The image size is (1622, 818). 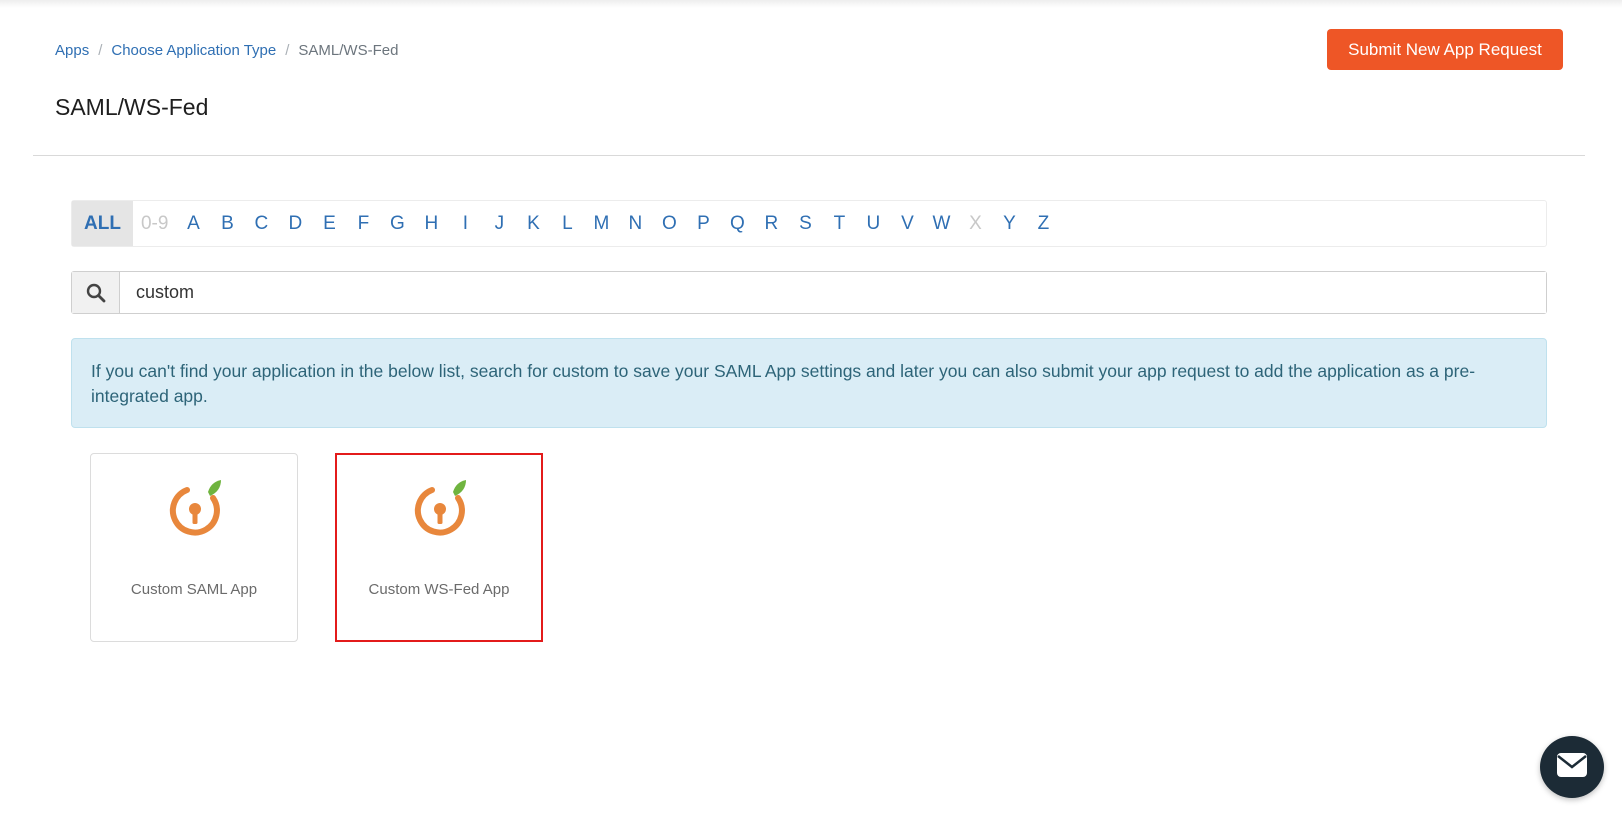 I want to click on alpha-filter-g: G, so click(x=397, y=223).